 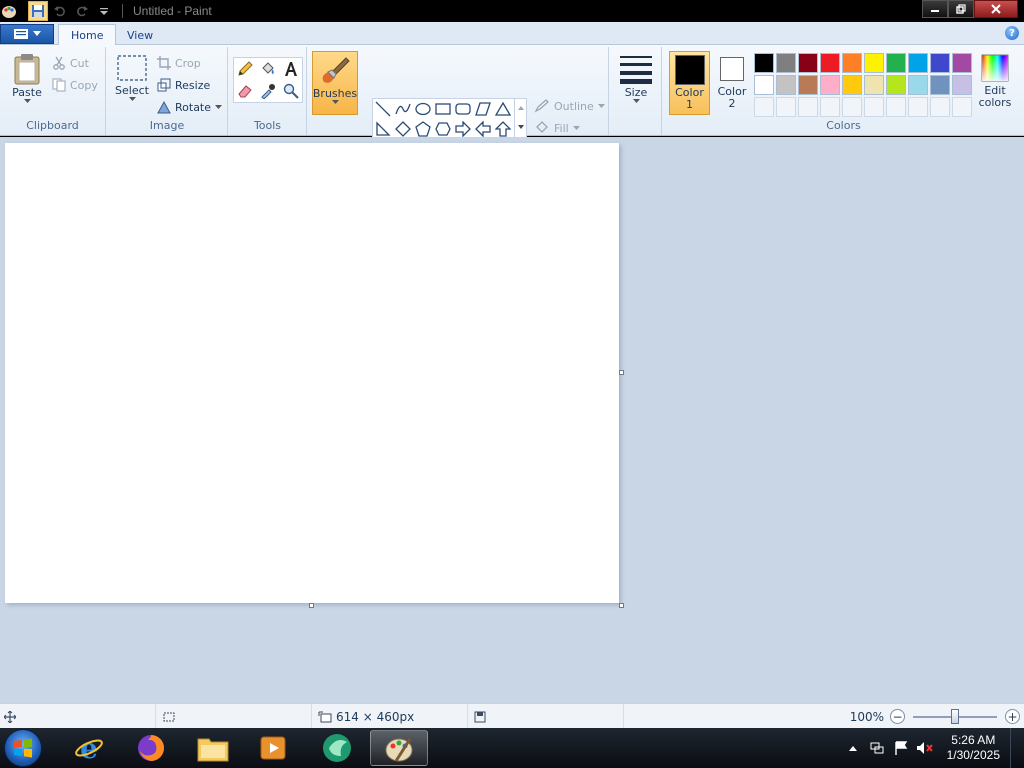 I want to click on shape-up-arrow, so click(x=503, y=129).